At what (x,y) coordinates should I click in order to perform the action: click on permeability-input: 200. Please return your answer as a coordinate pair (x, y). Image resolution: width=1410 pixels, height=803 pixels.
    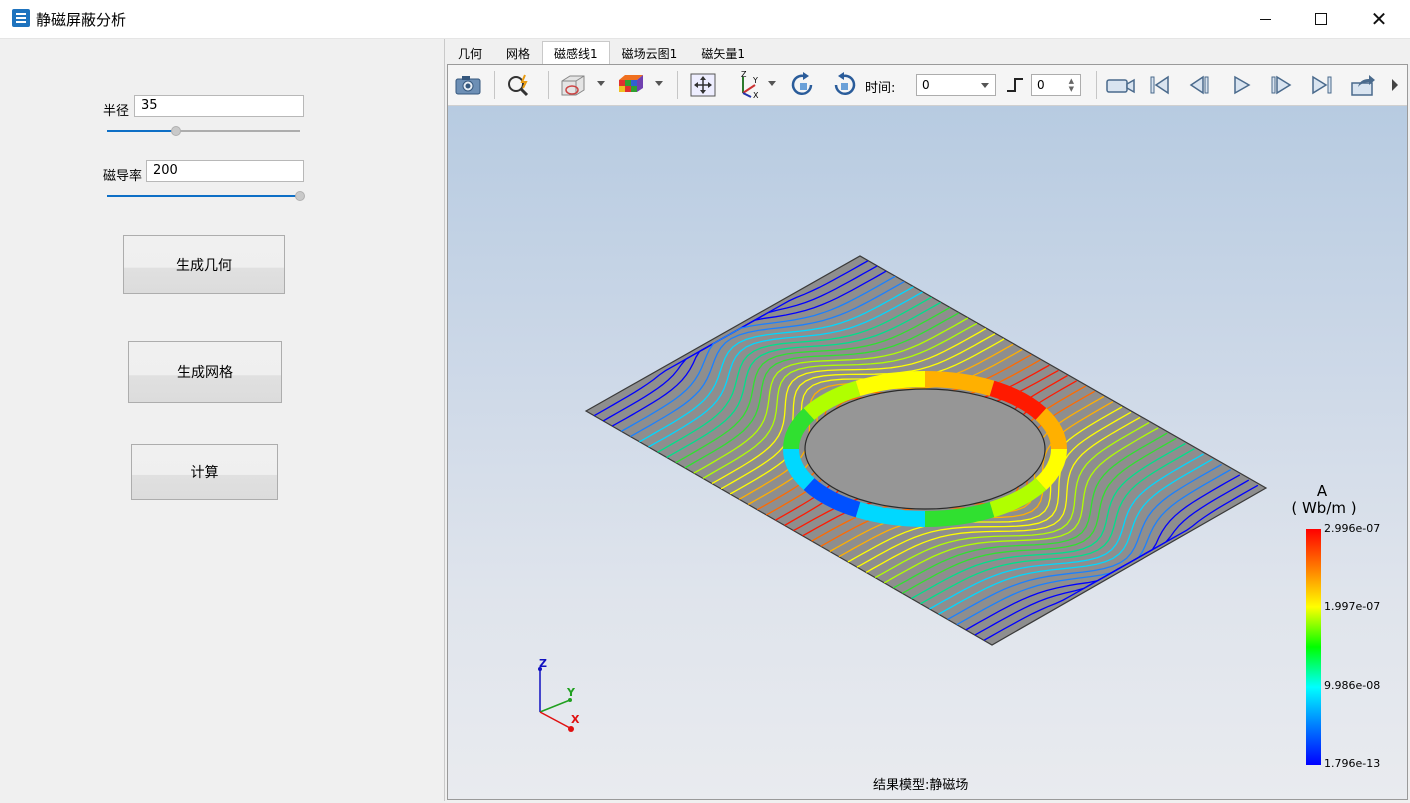
    Looking at the image, I should click on (225, 171).